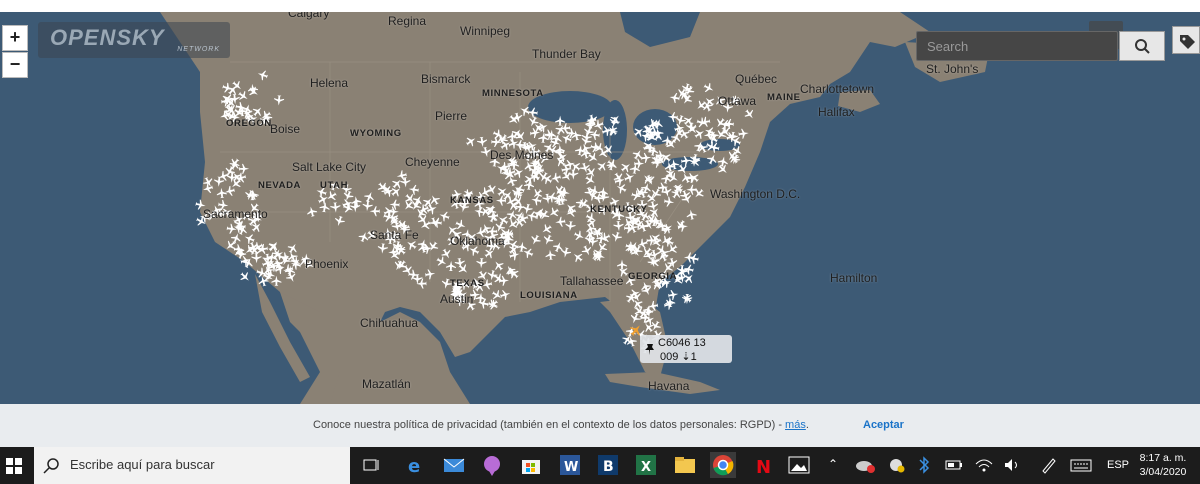 Image resolution: width=1200 pixels, height=484 pixels. What do you see at coordinates (954, 465) in the screenshot?
I see `battery-icon` at bounding box center [954, 465].